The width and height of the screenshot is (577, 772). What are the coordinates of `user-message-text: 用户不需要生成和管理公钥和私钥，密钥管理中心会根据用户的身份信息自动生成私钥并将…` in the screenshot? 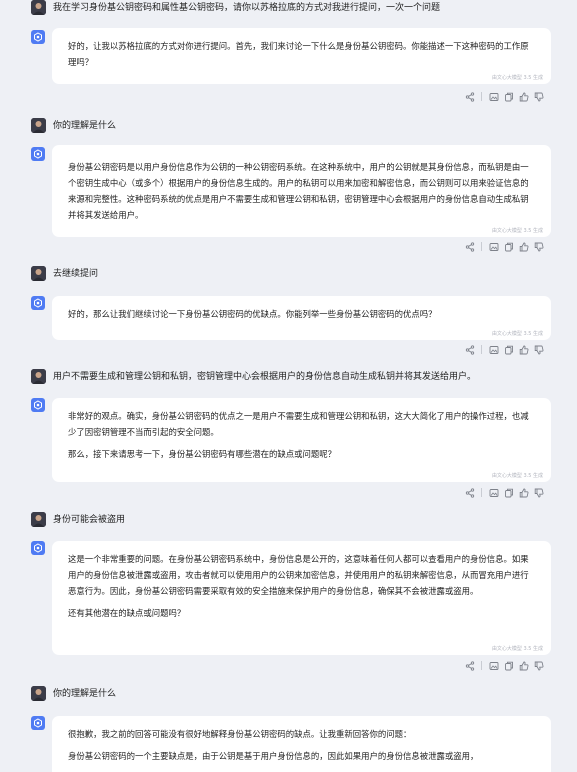 It's located at (265, 376).